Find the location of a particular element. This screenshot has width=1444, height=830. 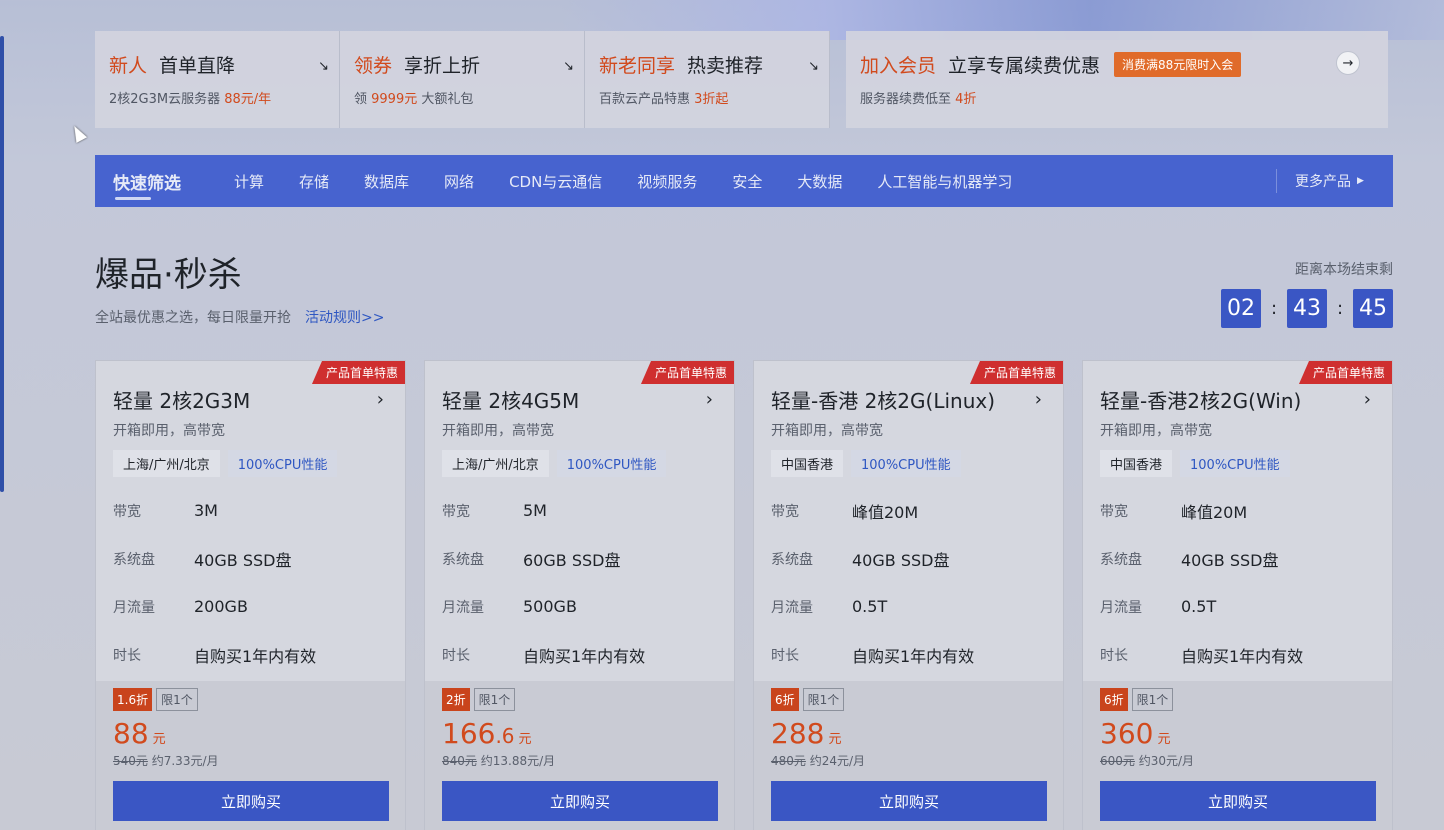

spec-value: 200GB is located at coordinates (221, 606).